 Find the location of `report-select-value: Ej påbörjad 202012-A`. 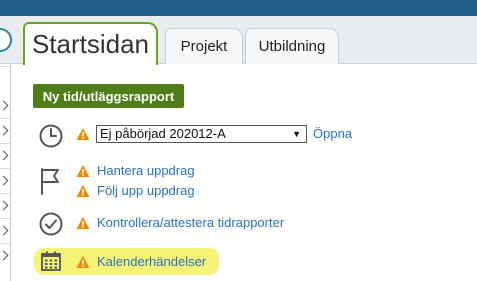

report-select-value: Ej påbörjad 202012-A is located at coordinates (163, 133).